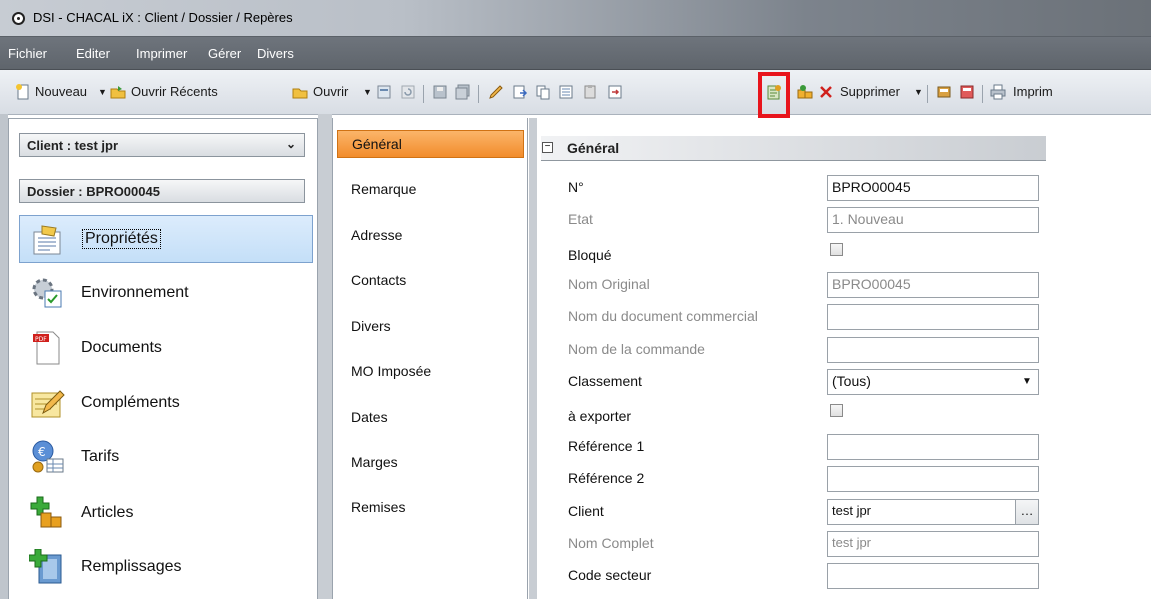 The image size is (1151, 599). I want to click on property-row-etat: Etat 1. Nouveau, so click(859, 220).